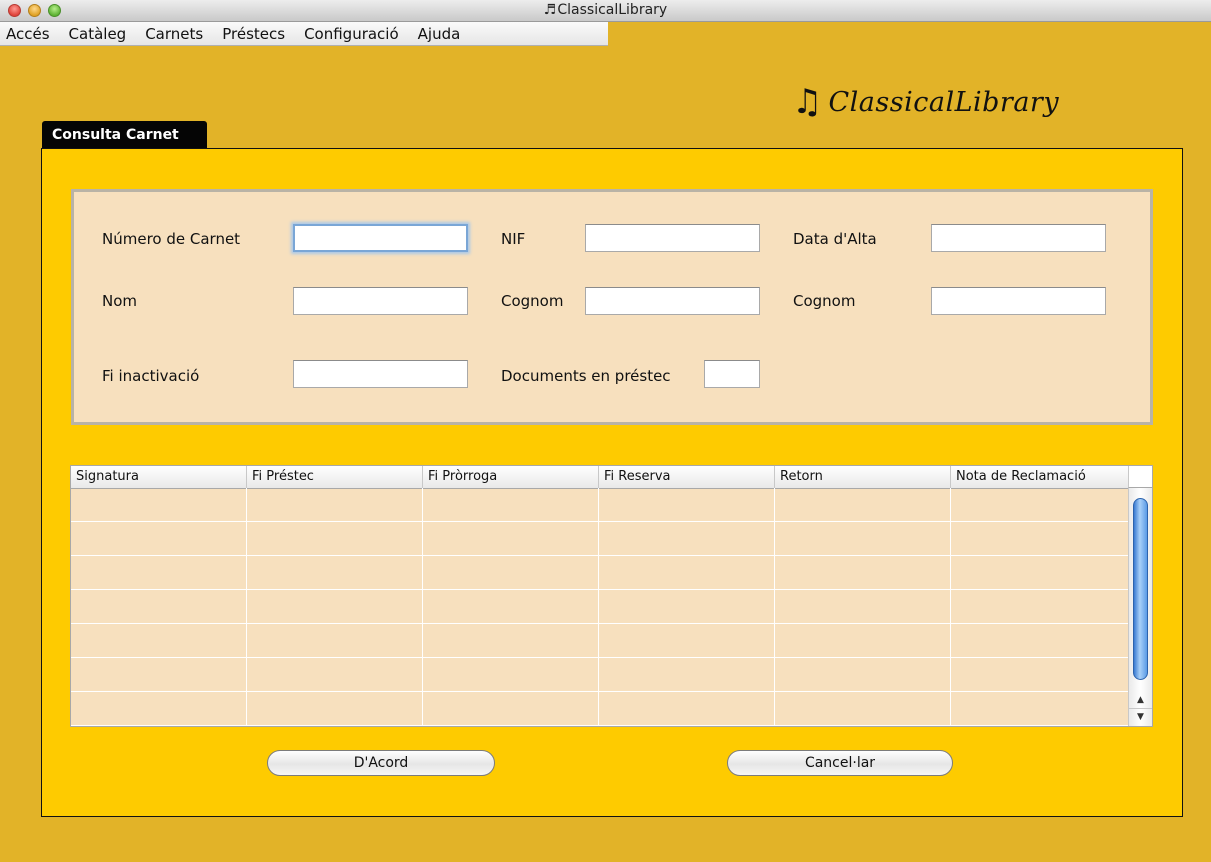 This screenshot has height=862, width=1211. Describe the element at coordinates (1140, 477) in the screenshot. I see `table-header-corner` at that location.